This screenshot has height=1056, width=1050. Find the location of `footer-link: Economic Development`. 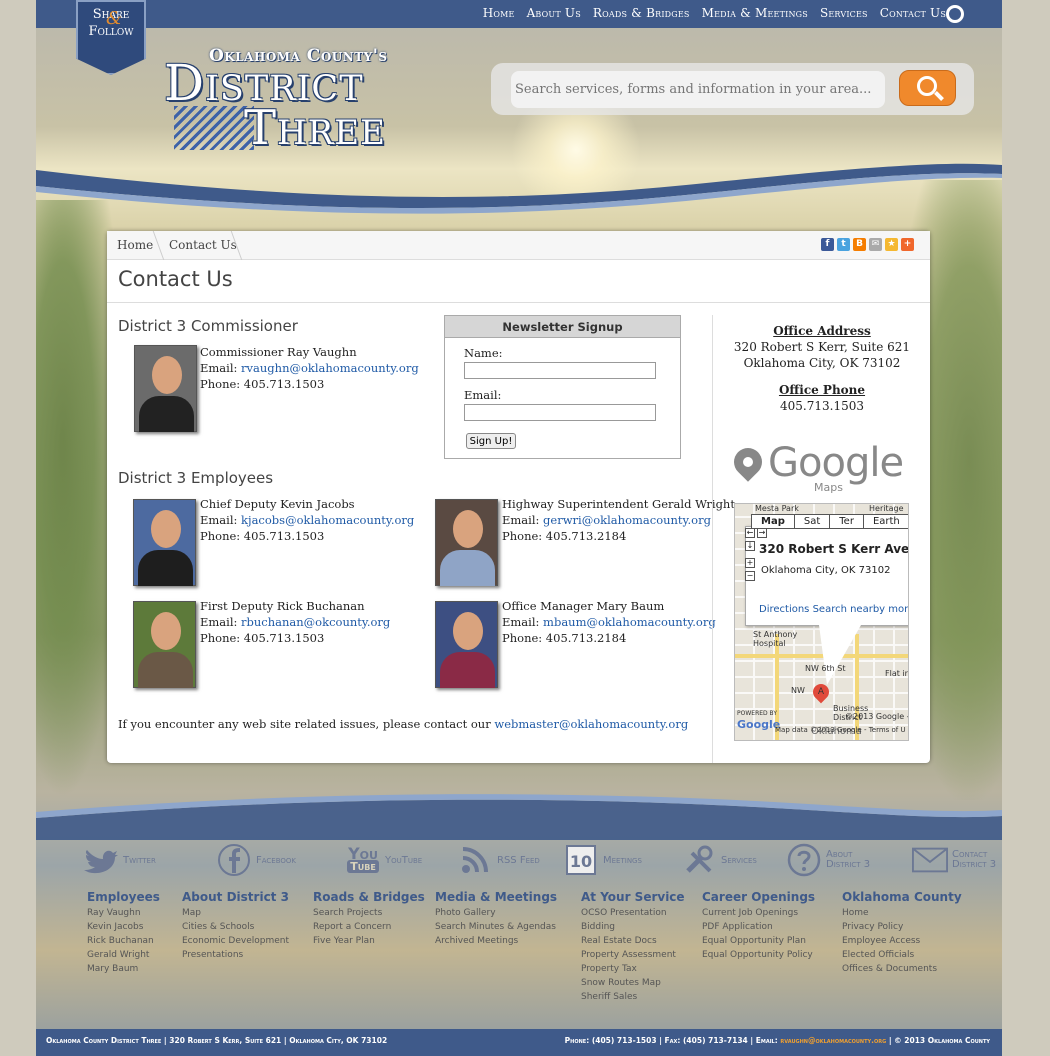

footer-link: Economic Development is located at coordinates (235, 941).